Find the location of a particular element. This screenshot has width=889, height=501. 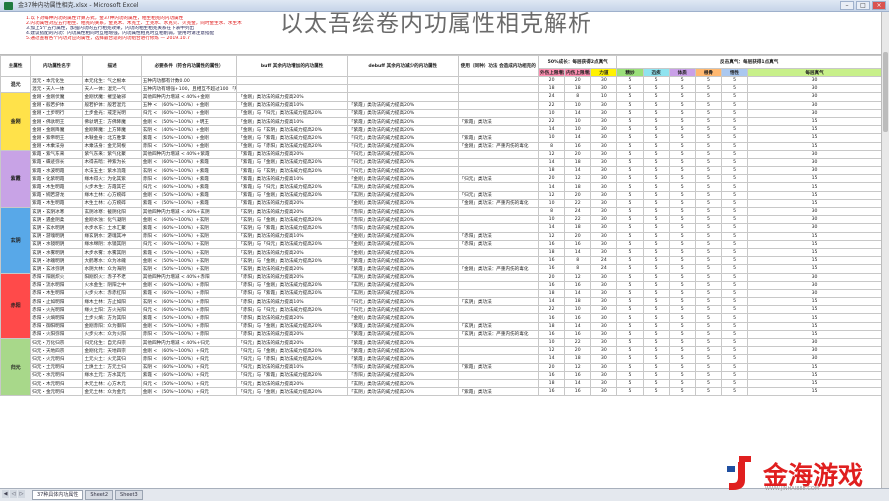

table-cell: 「玄阴」类功法：严重内伤的毒化 is located at coordinates (498, 334).